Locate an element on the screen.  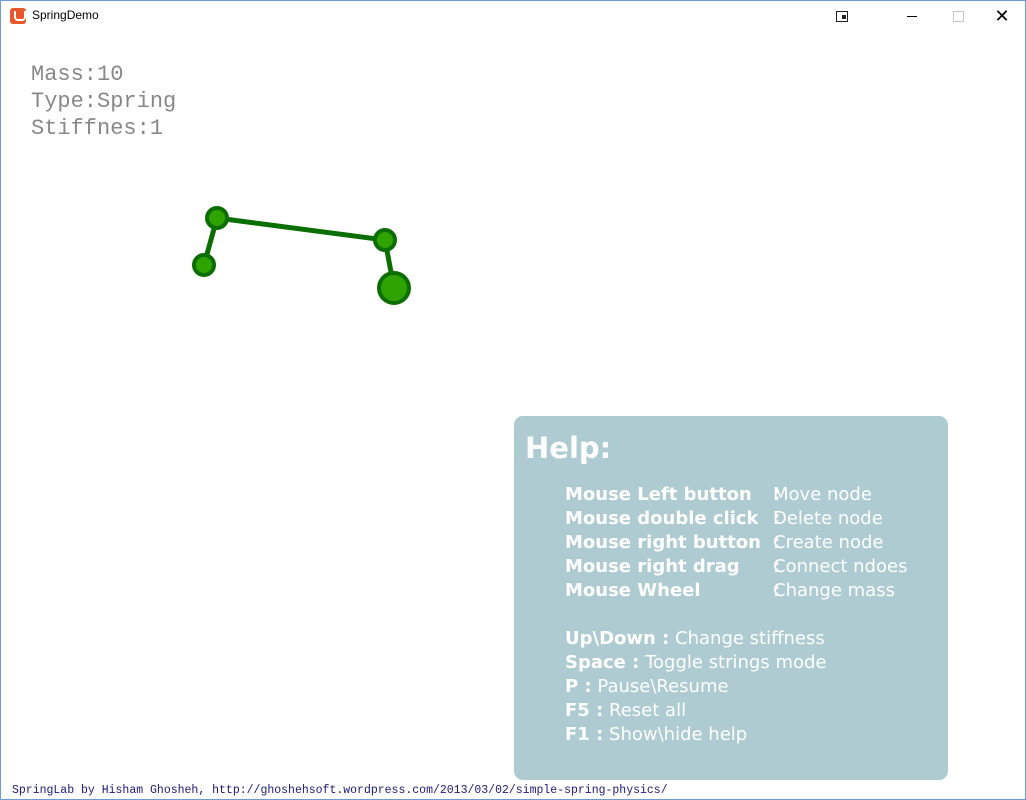
help-key: Mouse right drag: is located at coordinates (673, 566).